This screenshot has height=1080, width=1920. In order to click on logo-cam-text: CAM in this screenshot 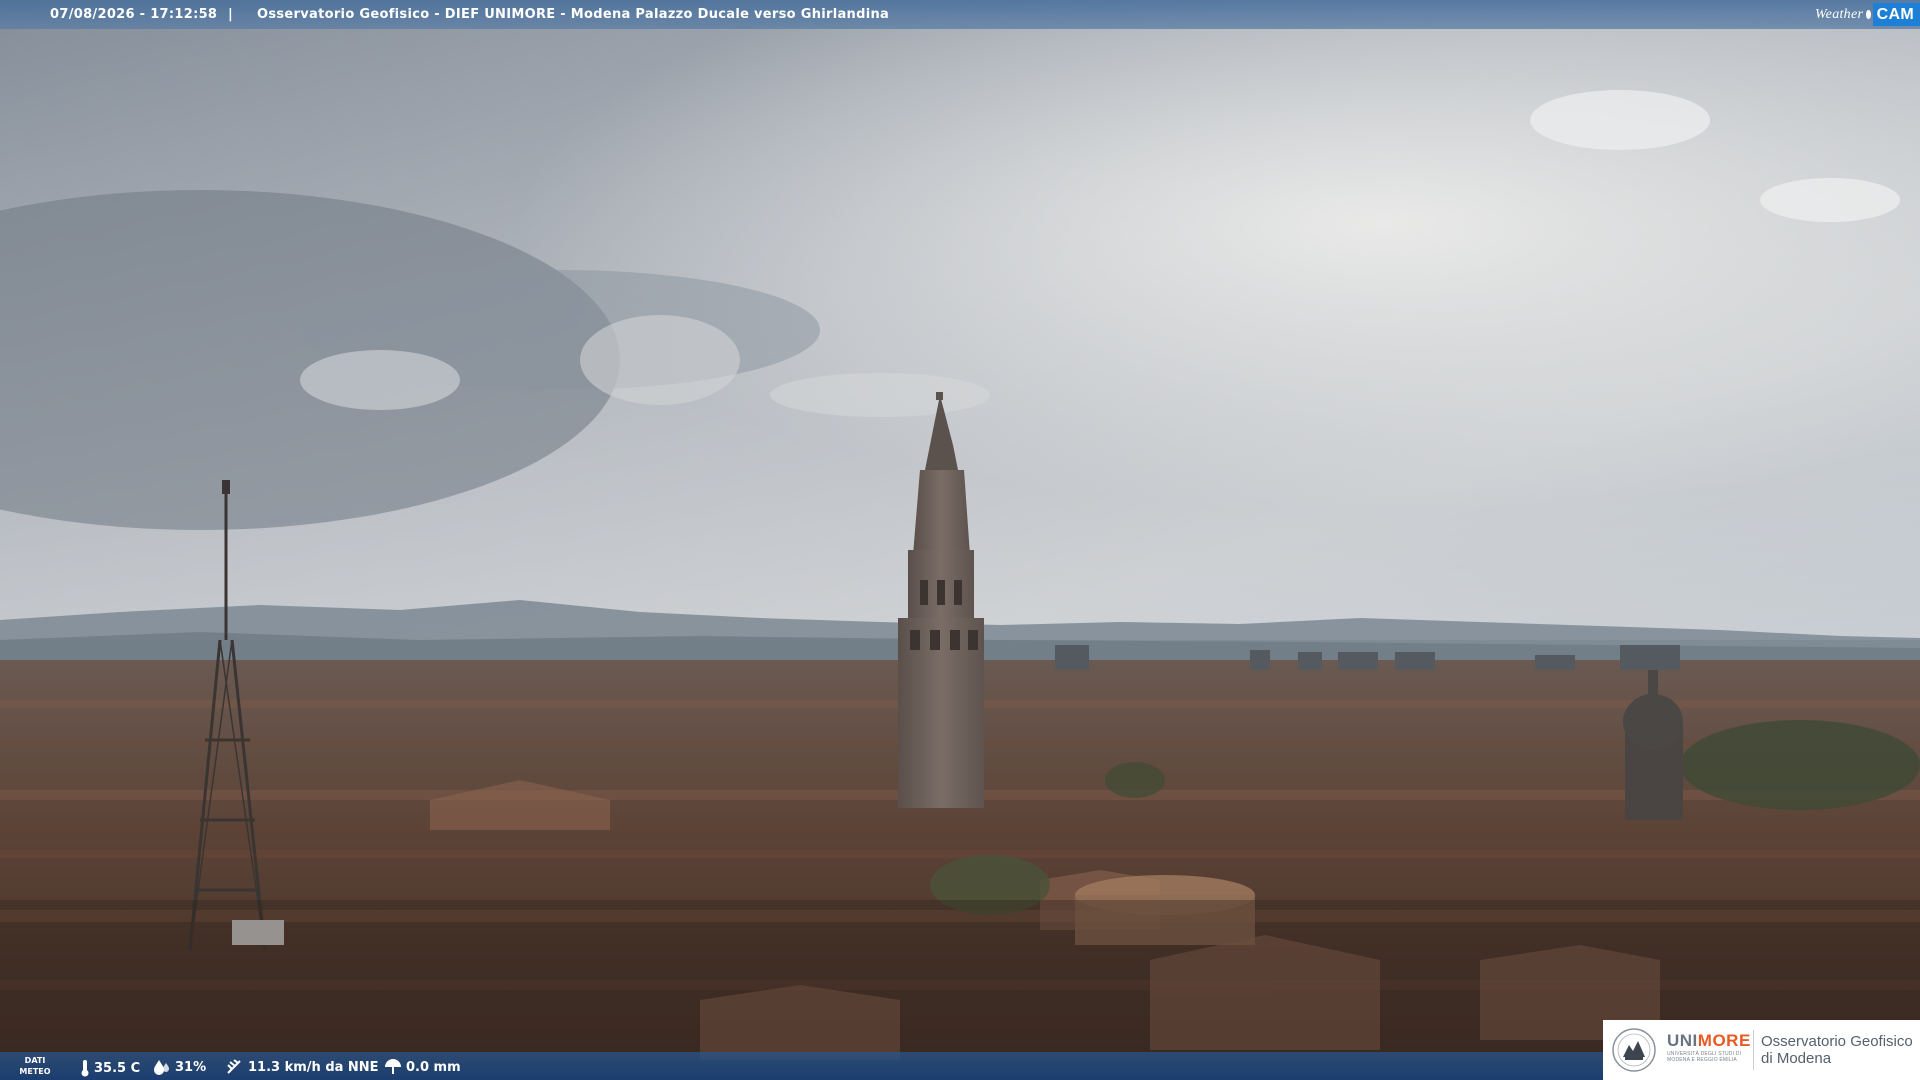, I will do `click(1896, 14)`.